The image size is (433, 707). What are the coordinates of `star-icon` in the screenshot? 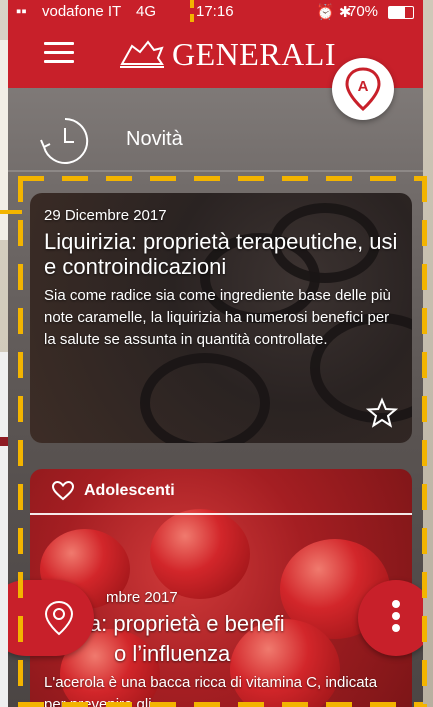 It's located at (382, 413).